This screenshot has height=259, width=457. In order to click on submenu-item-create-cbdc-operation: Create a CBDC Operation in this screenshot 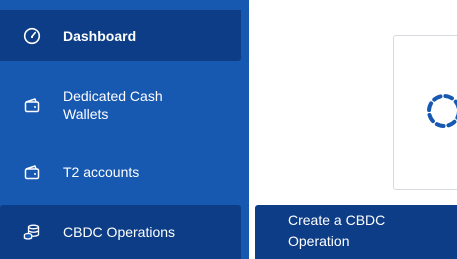, I will do `click(356, 232)`.